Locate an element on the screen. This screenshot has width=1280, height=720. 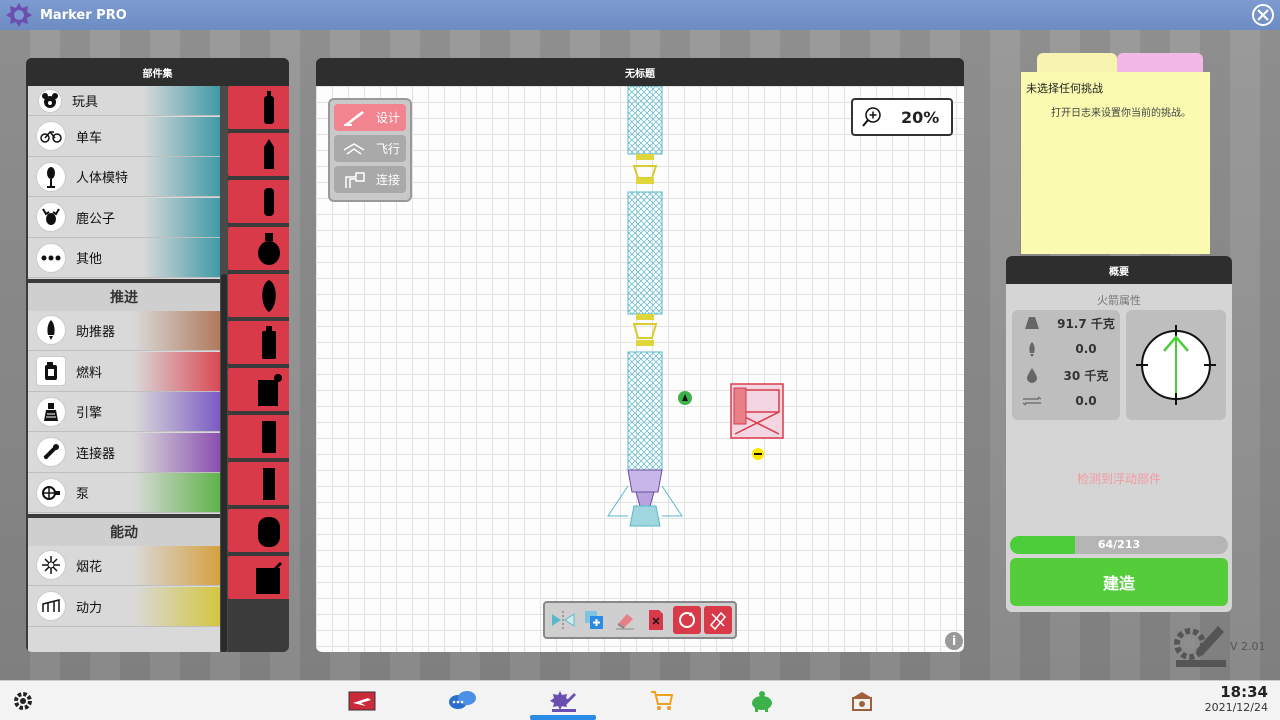
category-scrollbar is located at coordinates (224, 369).